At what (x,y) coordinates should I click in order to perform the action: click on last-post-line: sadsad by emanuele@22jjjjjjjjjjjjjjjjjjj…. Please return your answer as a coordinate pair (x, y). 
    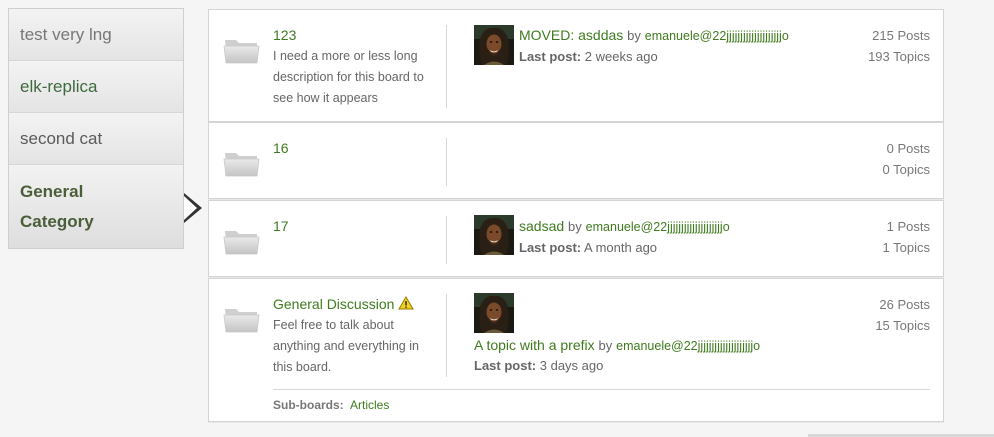
    Looking at the image, I should click on (624, 226).